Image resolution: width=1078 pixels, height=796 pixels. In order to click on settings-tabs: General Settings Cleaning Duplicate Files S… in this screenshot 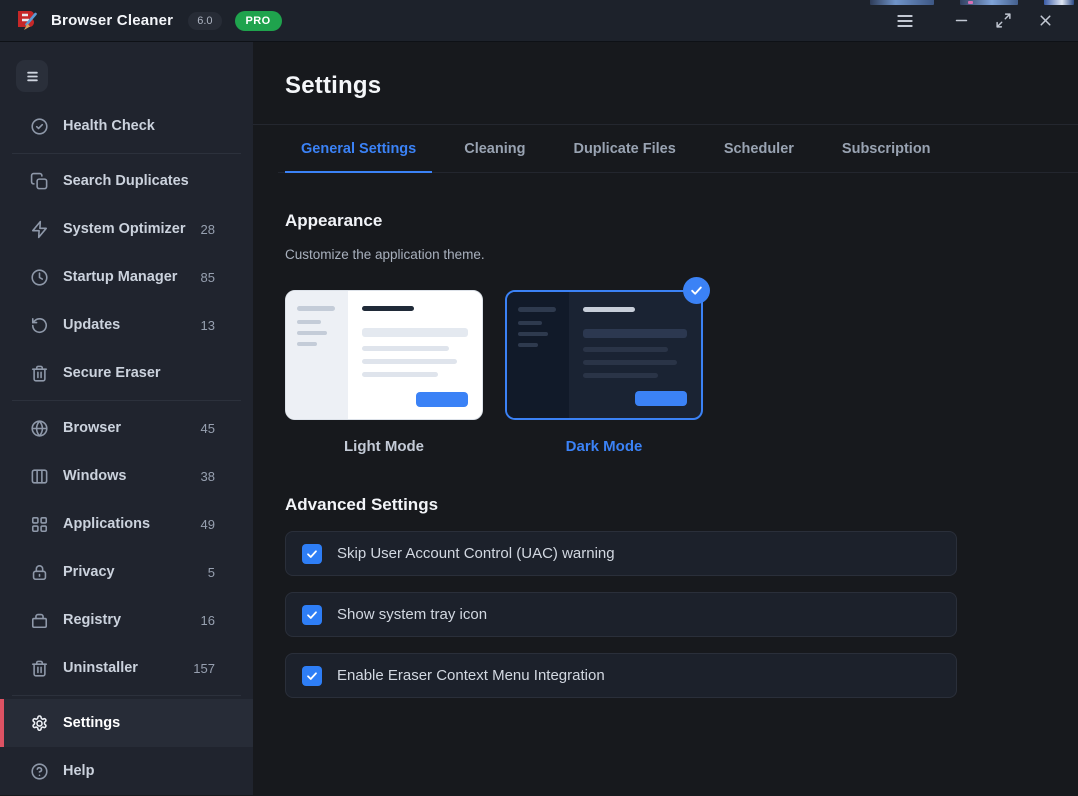, I will do `click(678, 149)`.